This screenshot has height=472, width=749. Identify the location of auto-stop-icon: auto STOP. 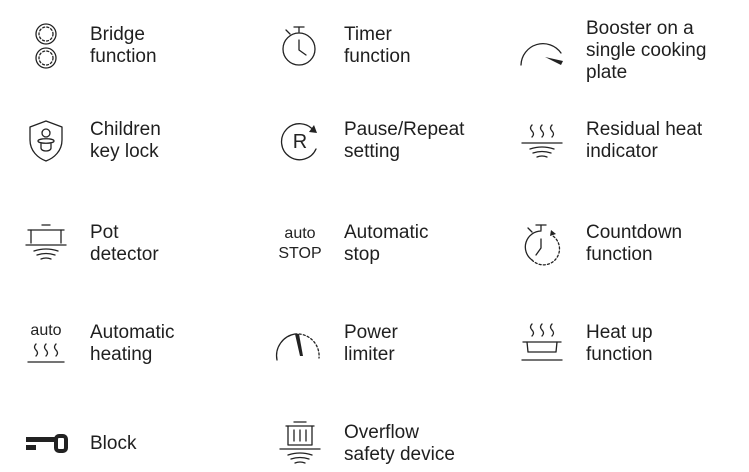
(300, 244).